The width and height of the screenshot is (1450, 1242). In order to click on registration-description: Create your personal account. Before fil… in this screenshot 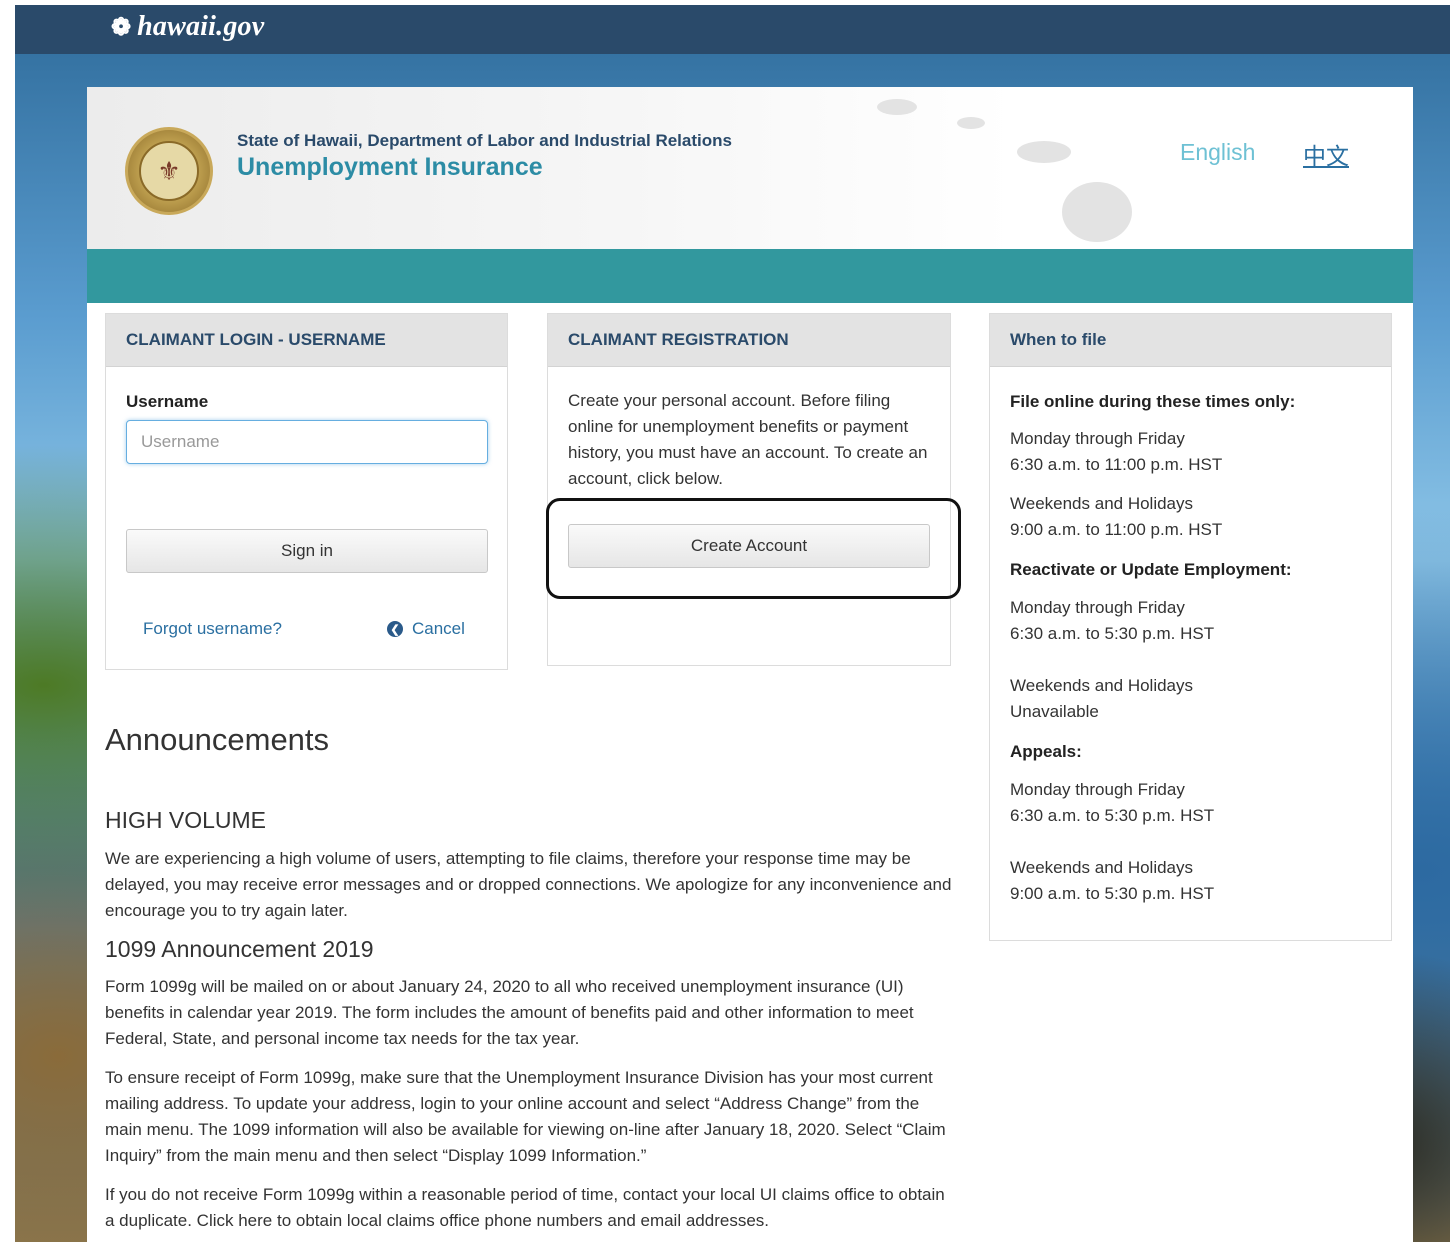, I will do `click(748, 439)`.